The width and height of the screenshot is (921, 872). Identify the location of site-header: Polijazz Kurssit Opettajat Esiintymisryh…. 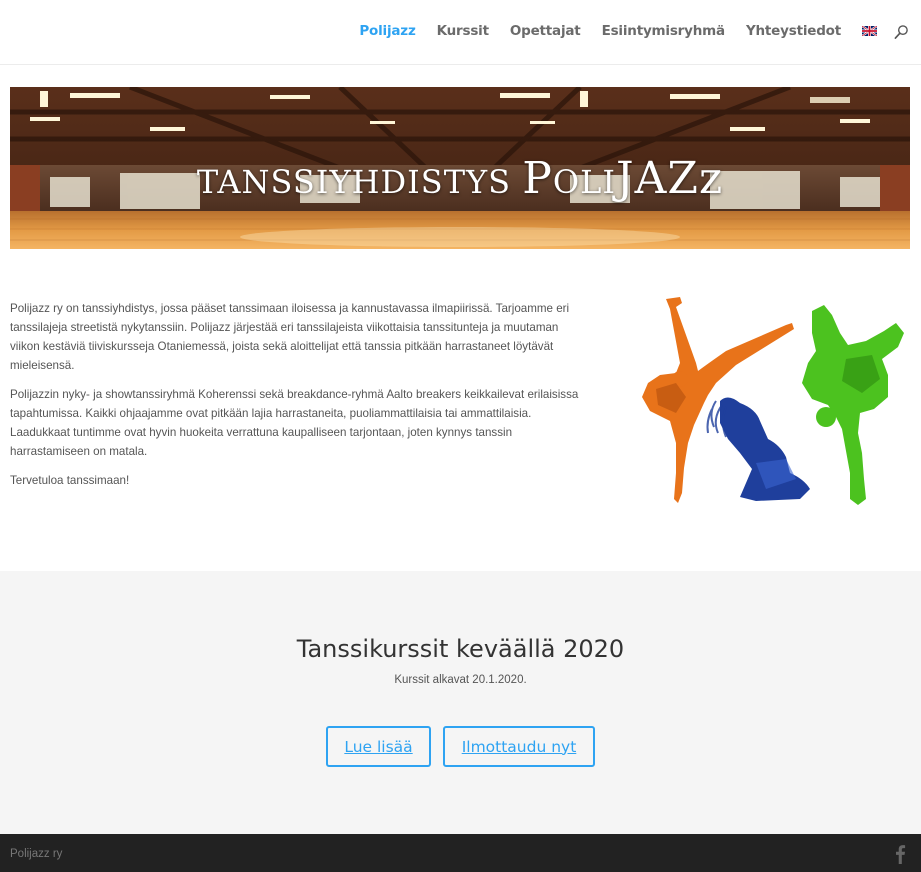
(460, 32).